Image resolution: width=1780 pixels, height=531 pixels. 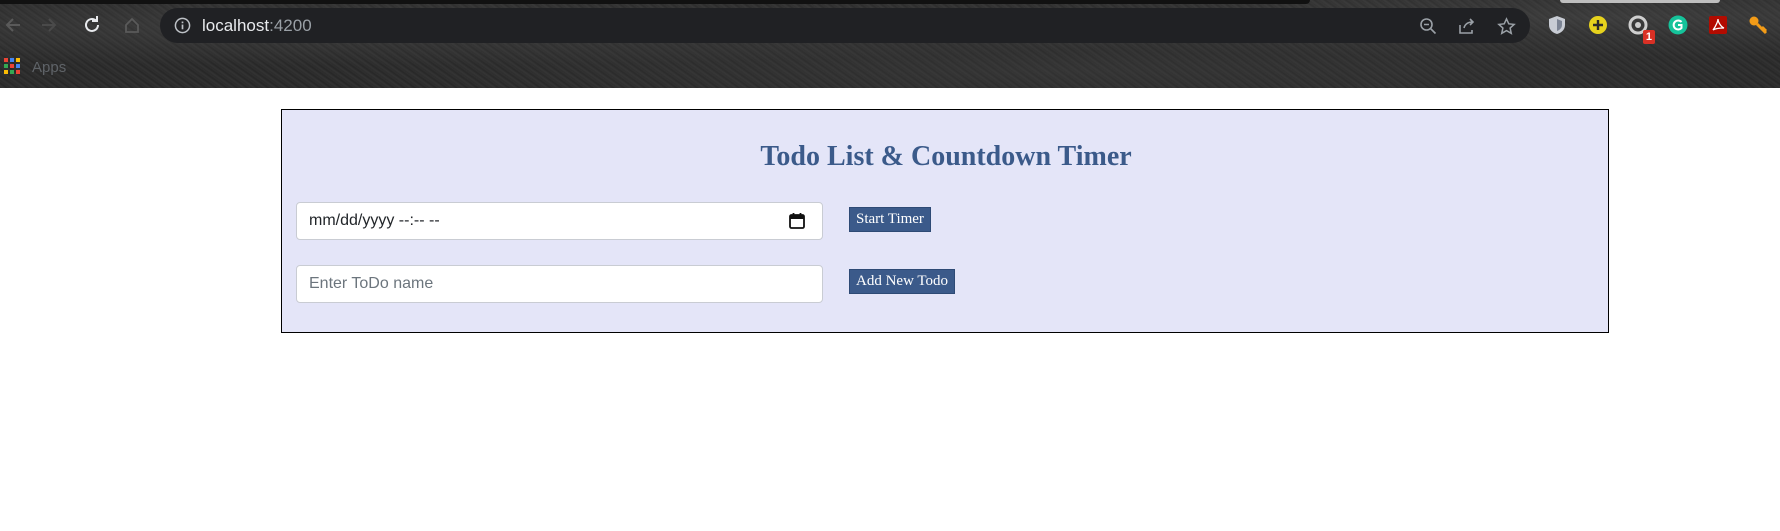 What do you see at coordinates (371, 283) in the screenshot?
I see `todo-name-placeholder: Enter ToDo name` at bounding box center [371, 283].